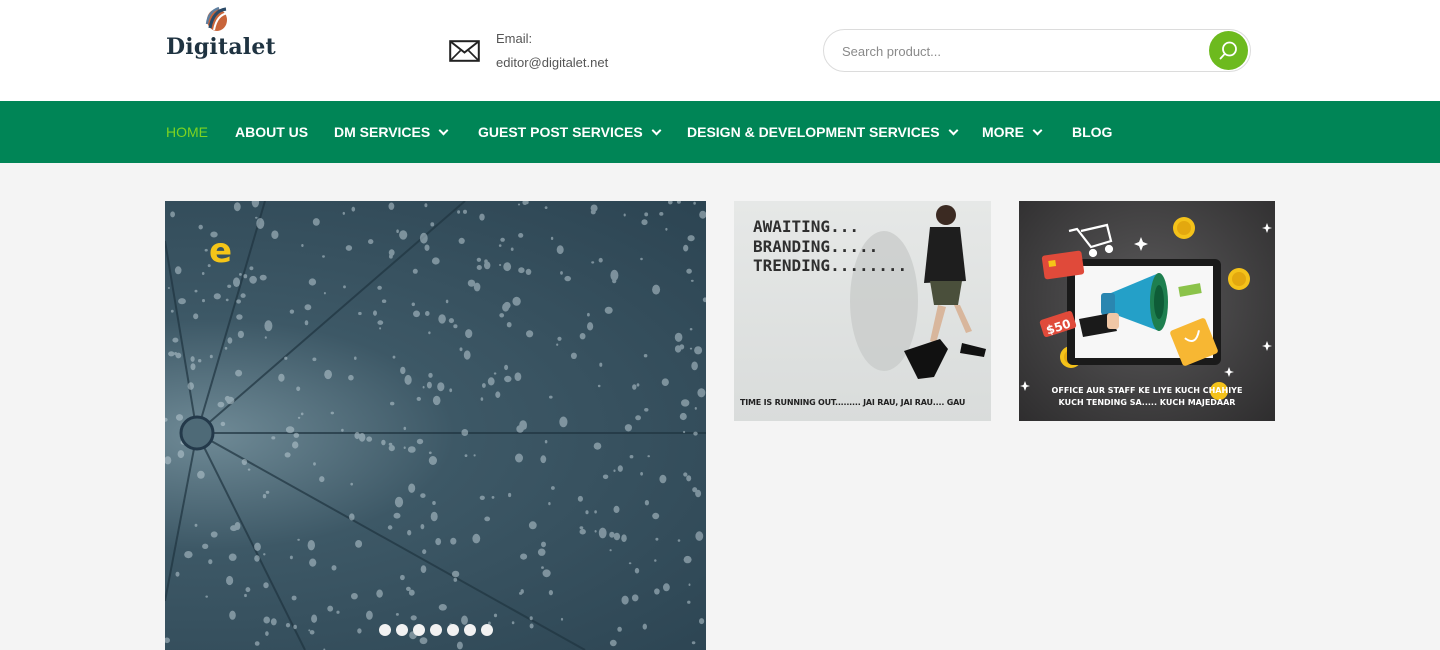  I want to click on site-logo: Digitalet, so click(221, 34).